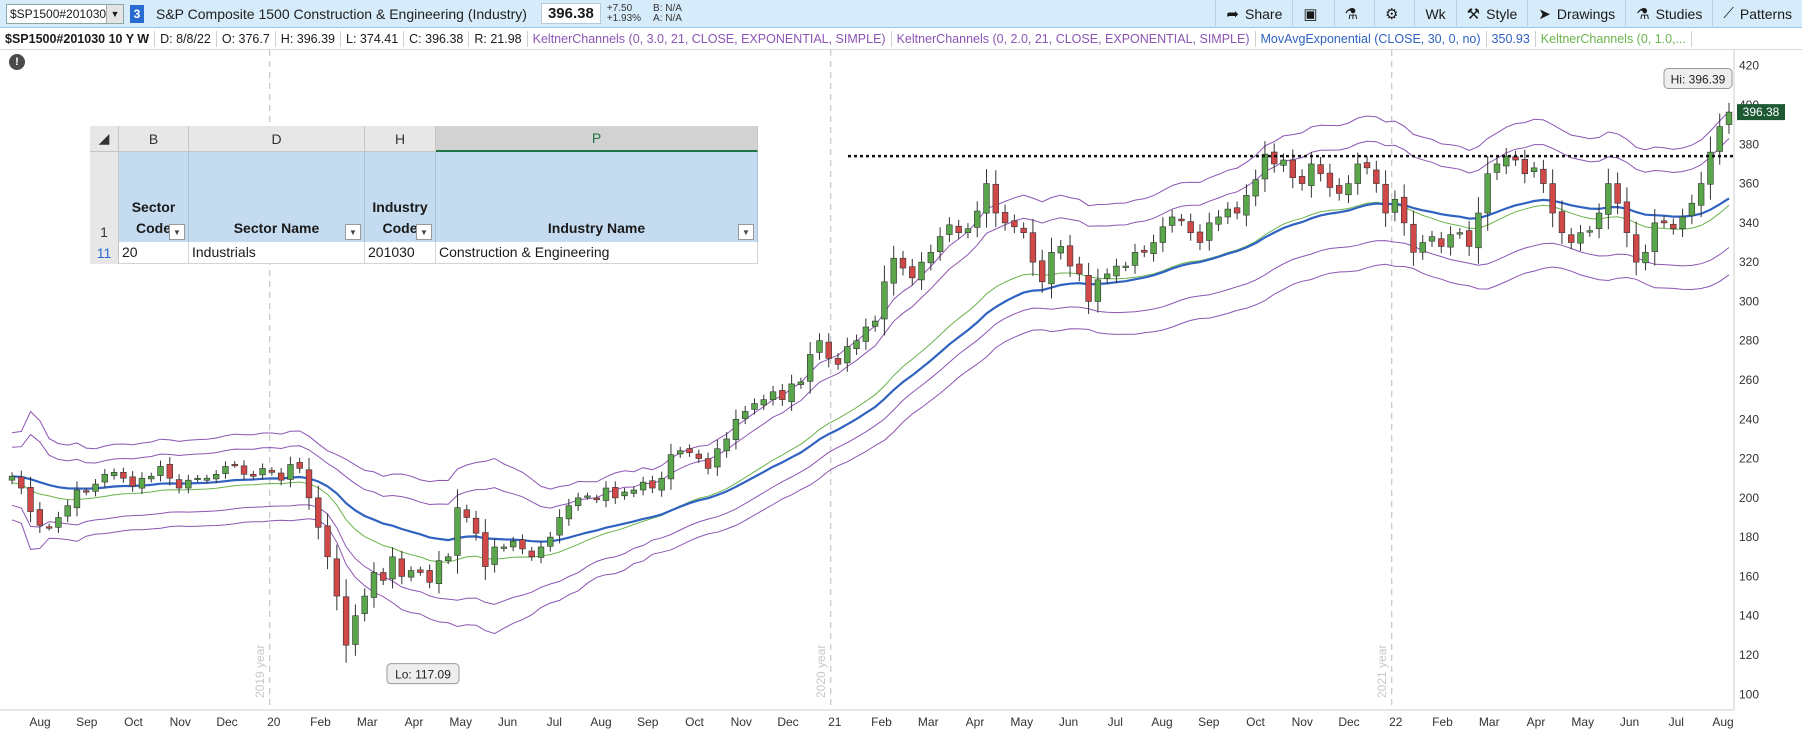  I want to click on symbol-input: $SP1500#201030 ▼, so click(65, 13).